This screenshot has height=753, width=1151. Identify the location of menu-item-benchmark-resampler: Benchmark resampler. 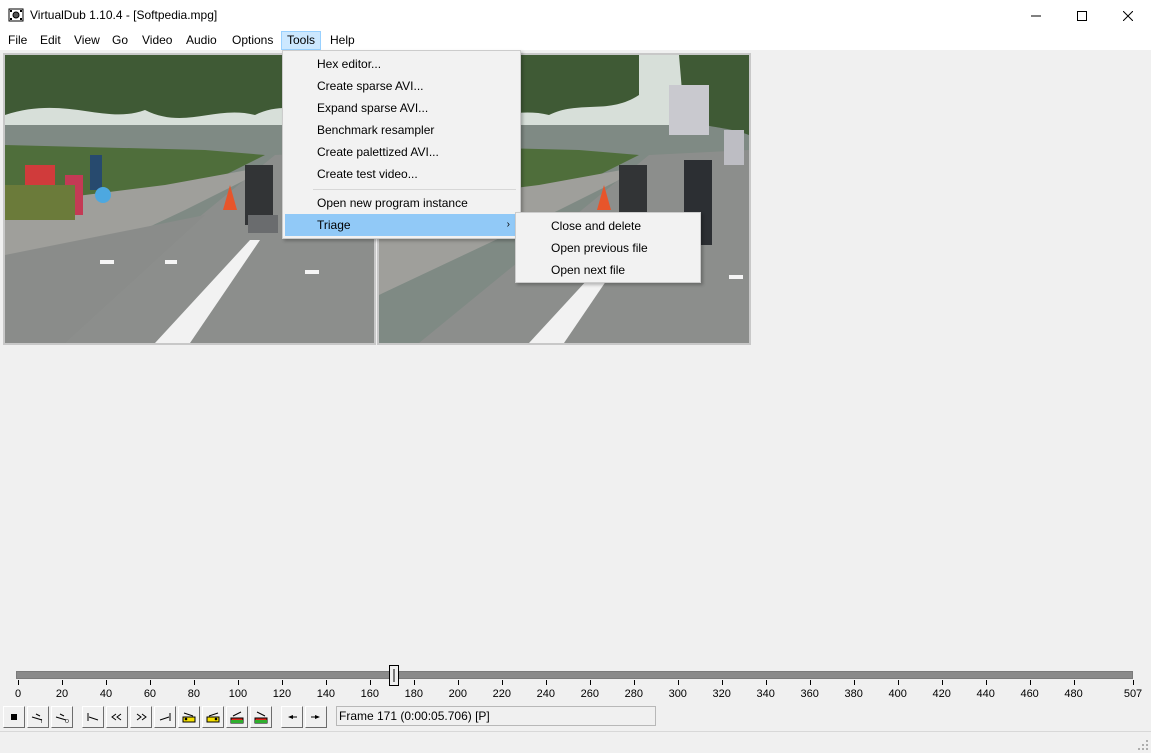
(401, 130).